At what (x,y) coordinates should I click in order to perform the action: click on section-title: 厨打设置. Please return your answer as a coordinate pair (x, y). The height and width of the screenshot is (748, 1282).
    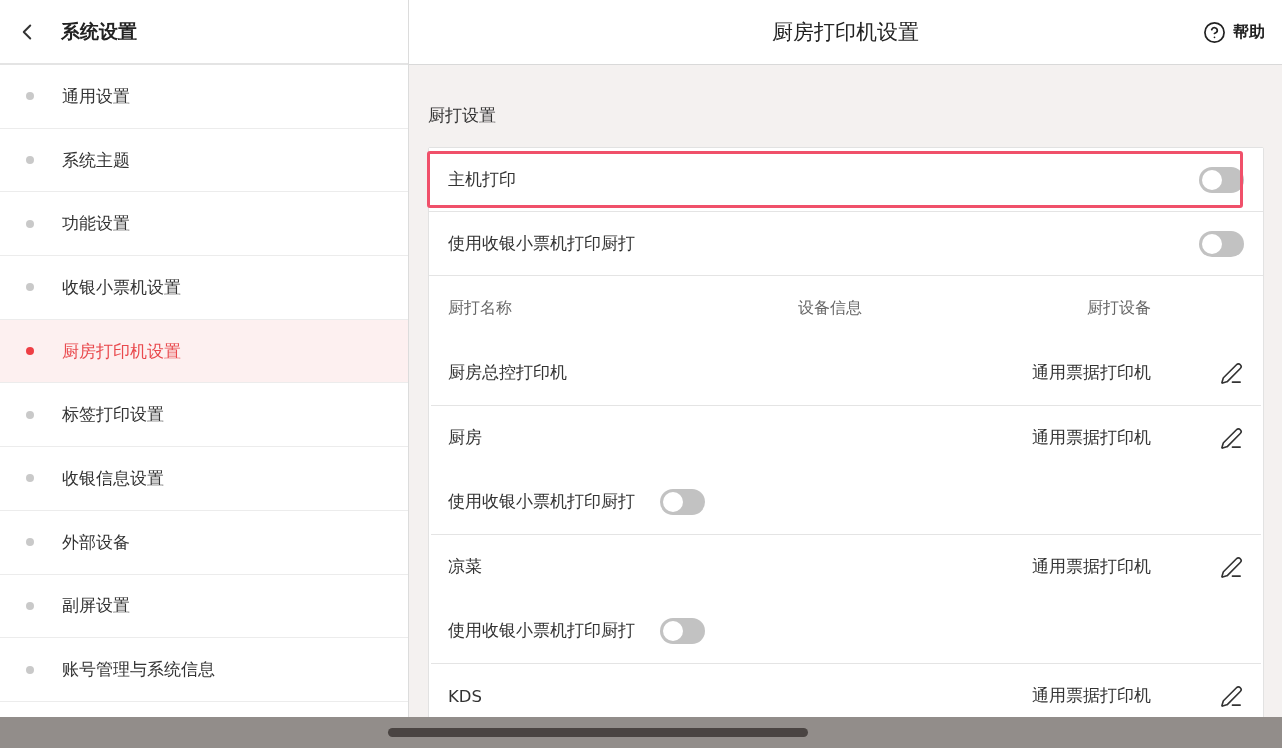
    Looking at the image, I should click on (462, 115).